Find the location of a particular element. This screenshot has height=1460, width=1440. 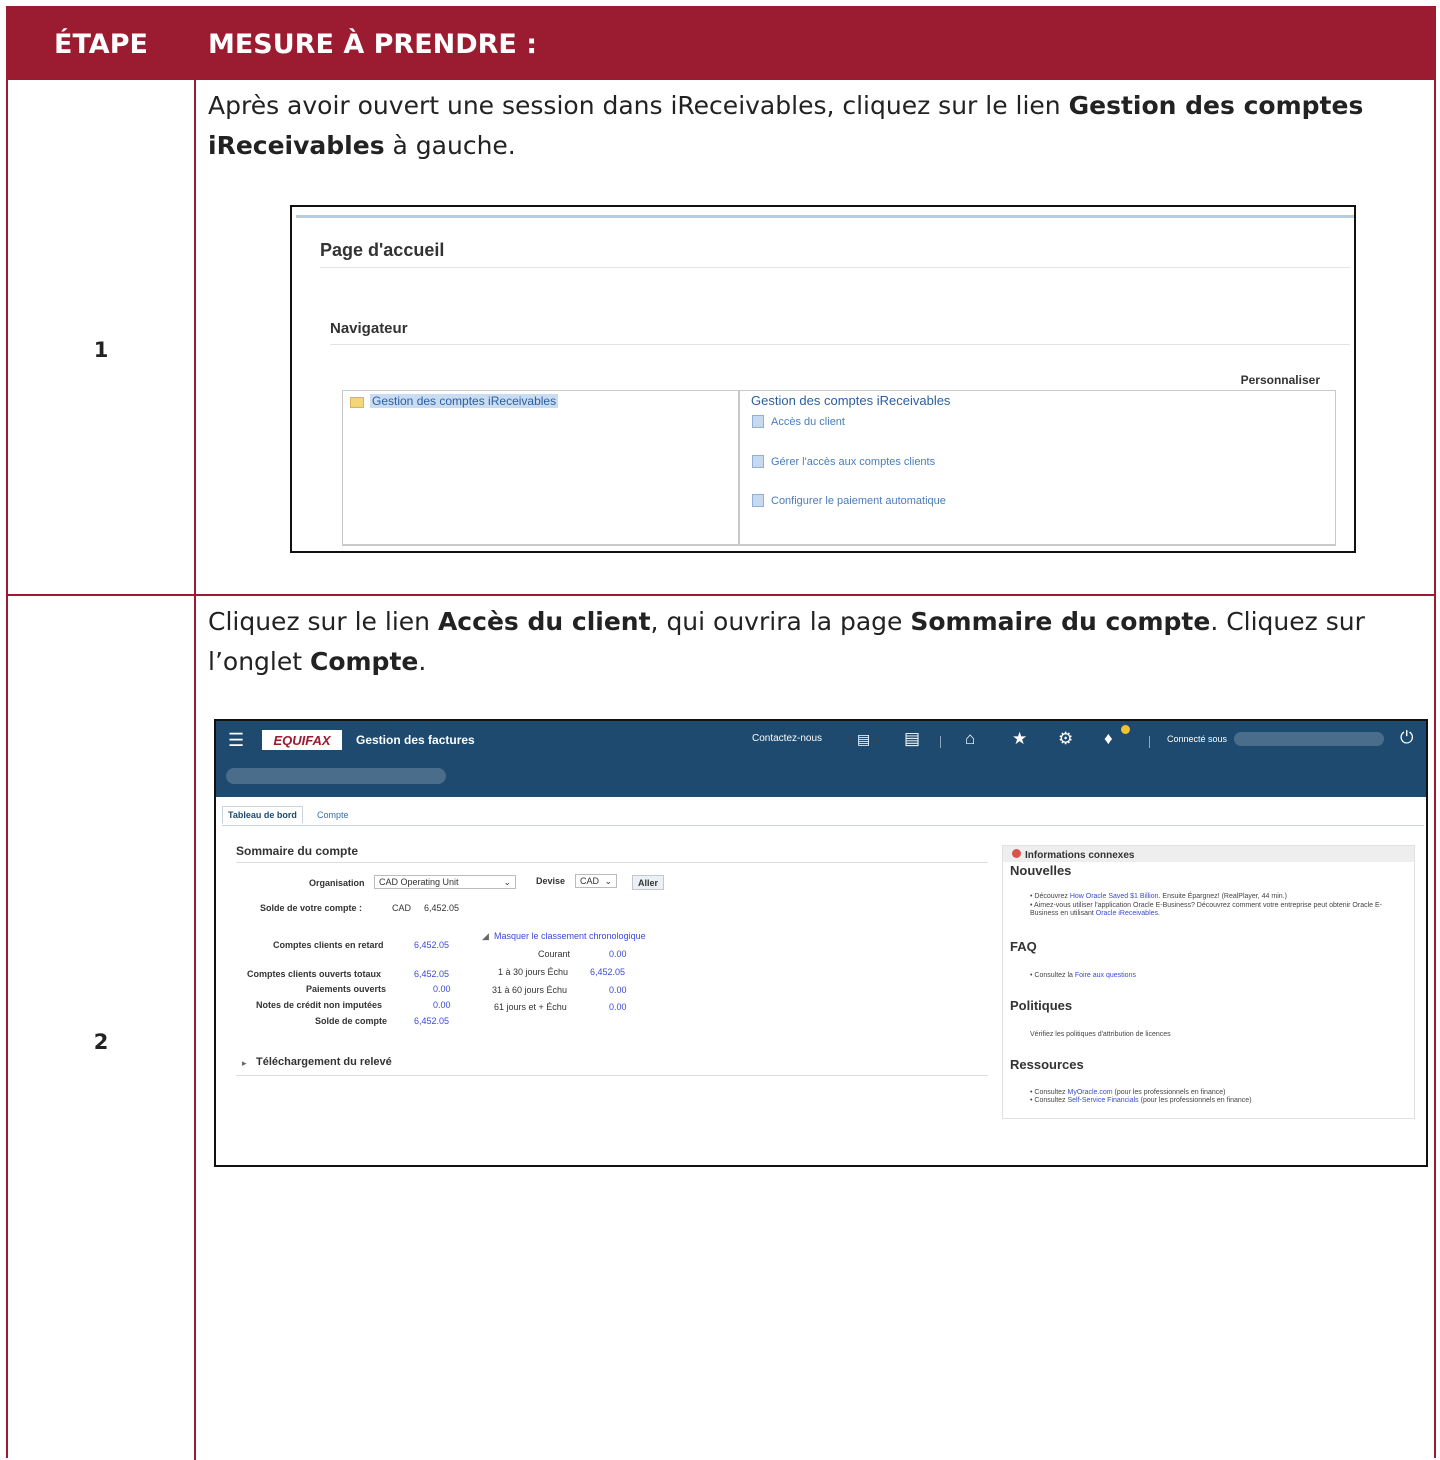

left-row-label: Comptes clients en retard is located at coordinates (328, 945).